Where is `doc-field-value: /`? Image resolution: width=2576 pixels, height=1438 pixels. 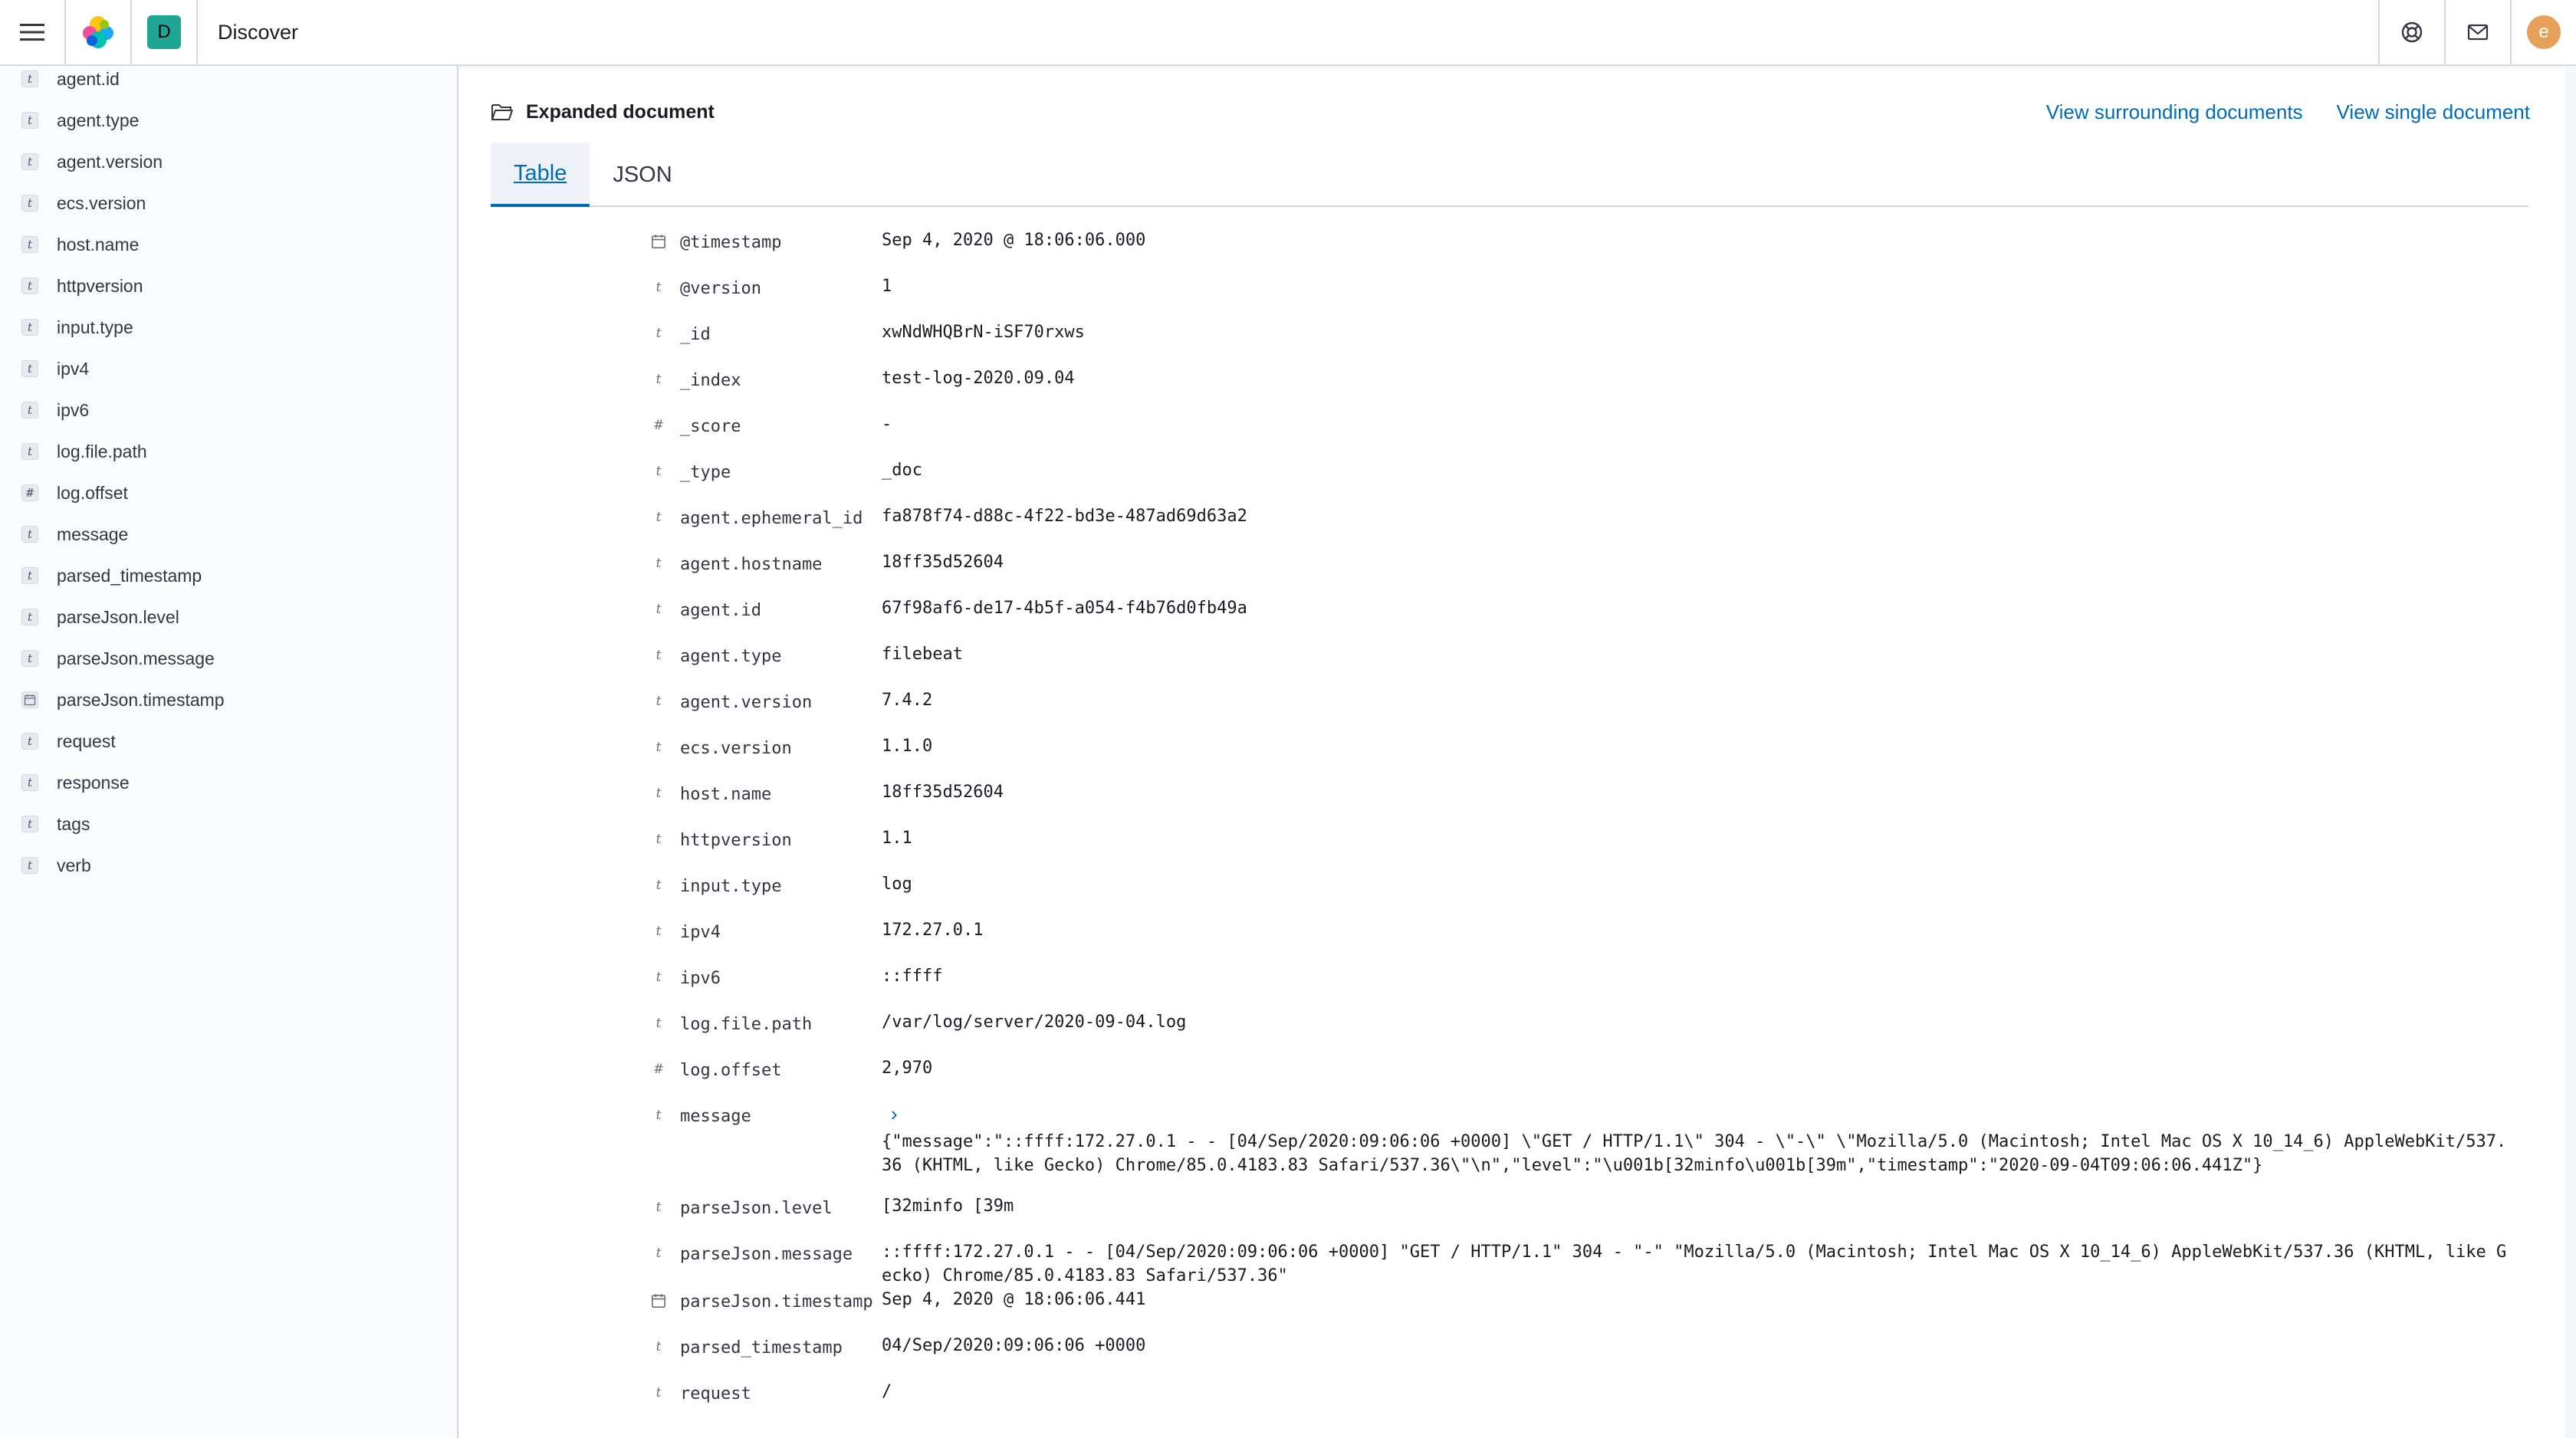
doc-field-value: / is located at coordinates (887, 1391).